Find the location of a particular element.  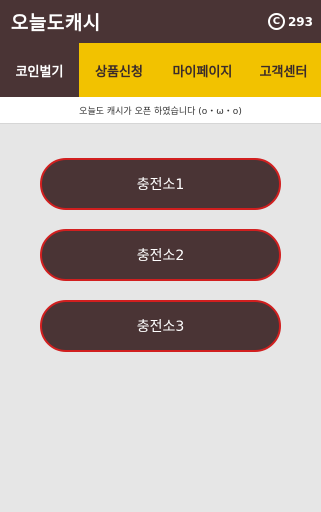

station-2-button: 충전소2 is located at coordinates (160, 255).